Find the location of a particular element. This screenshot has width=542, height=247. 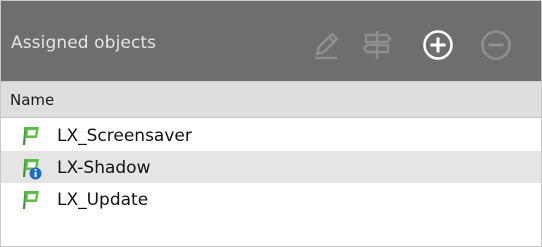

edit-button is located at coordinates (326, 45).